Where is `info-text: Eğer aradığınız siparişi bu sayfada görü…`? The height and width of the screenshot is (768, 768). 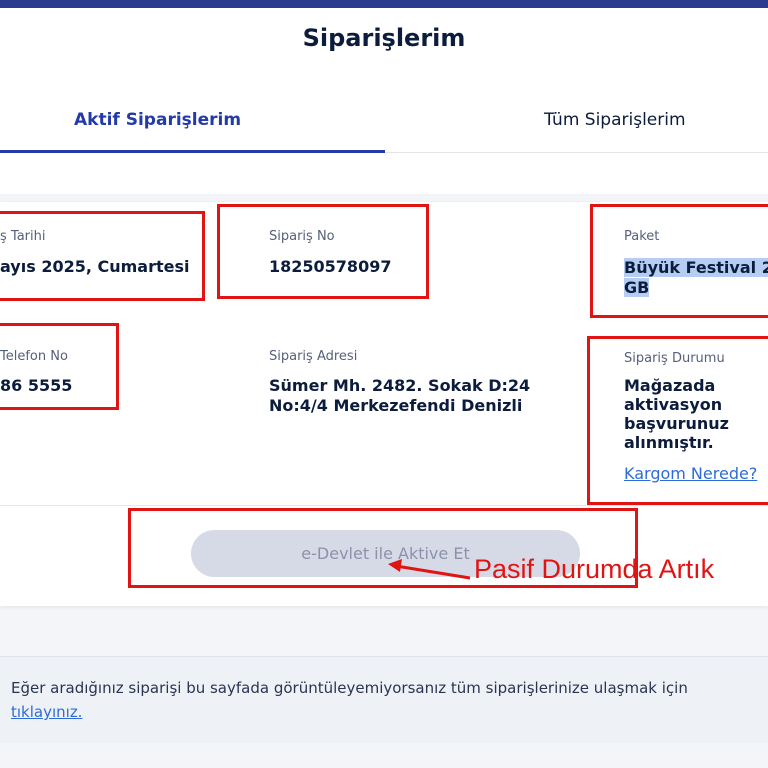
info-text: Eğer aradığınız siparişi bu sayfada görü… is located at coordinates (349, 688).